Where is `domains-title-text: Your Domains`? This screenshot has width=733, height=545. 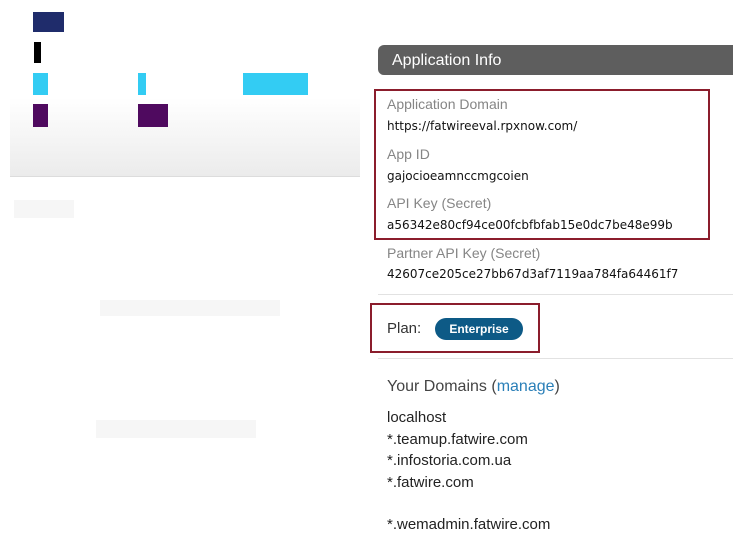 domains-title-text: Your Domains is located at coordinates (437, 386).